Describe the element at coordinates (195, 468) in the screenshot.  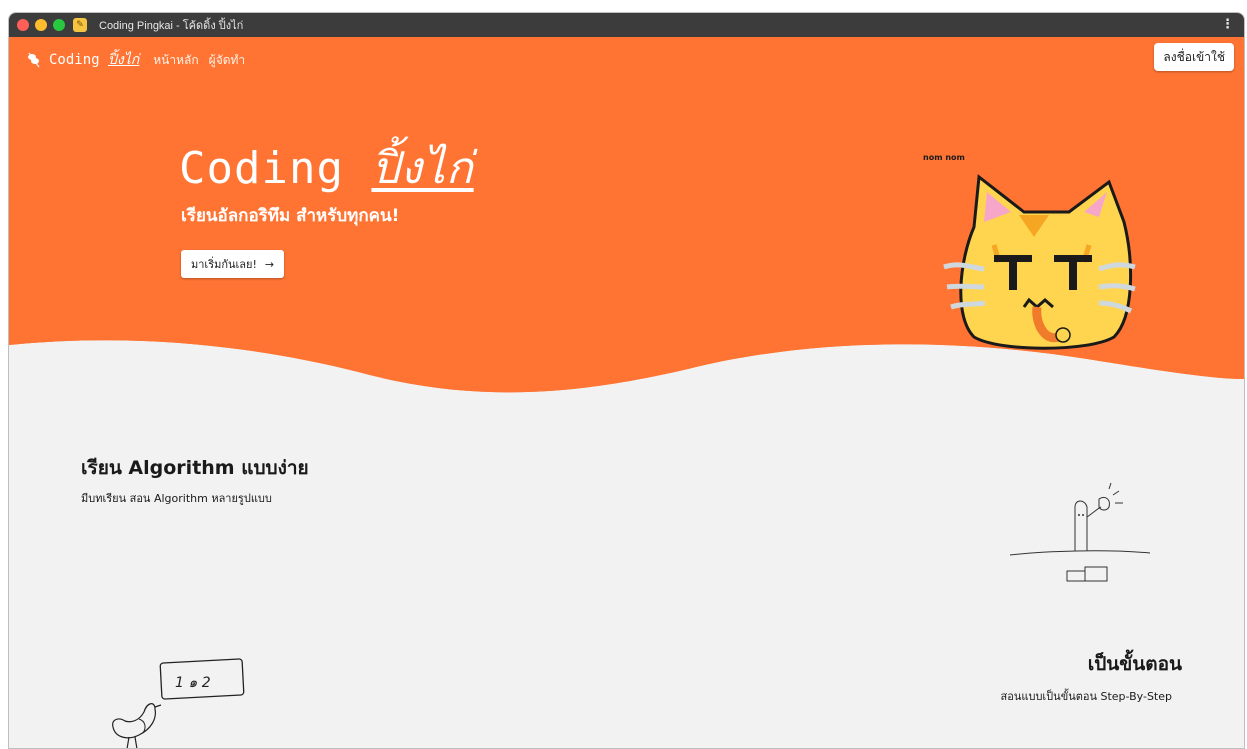
I see `section-algorithm-title: เรียน Algorithm แบบง่าย` at that location.